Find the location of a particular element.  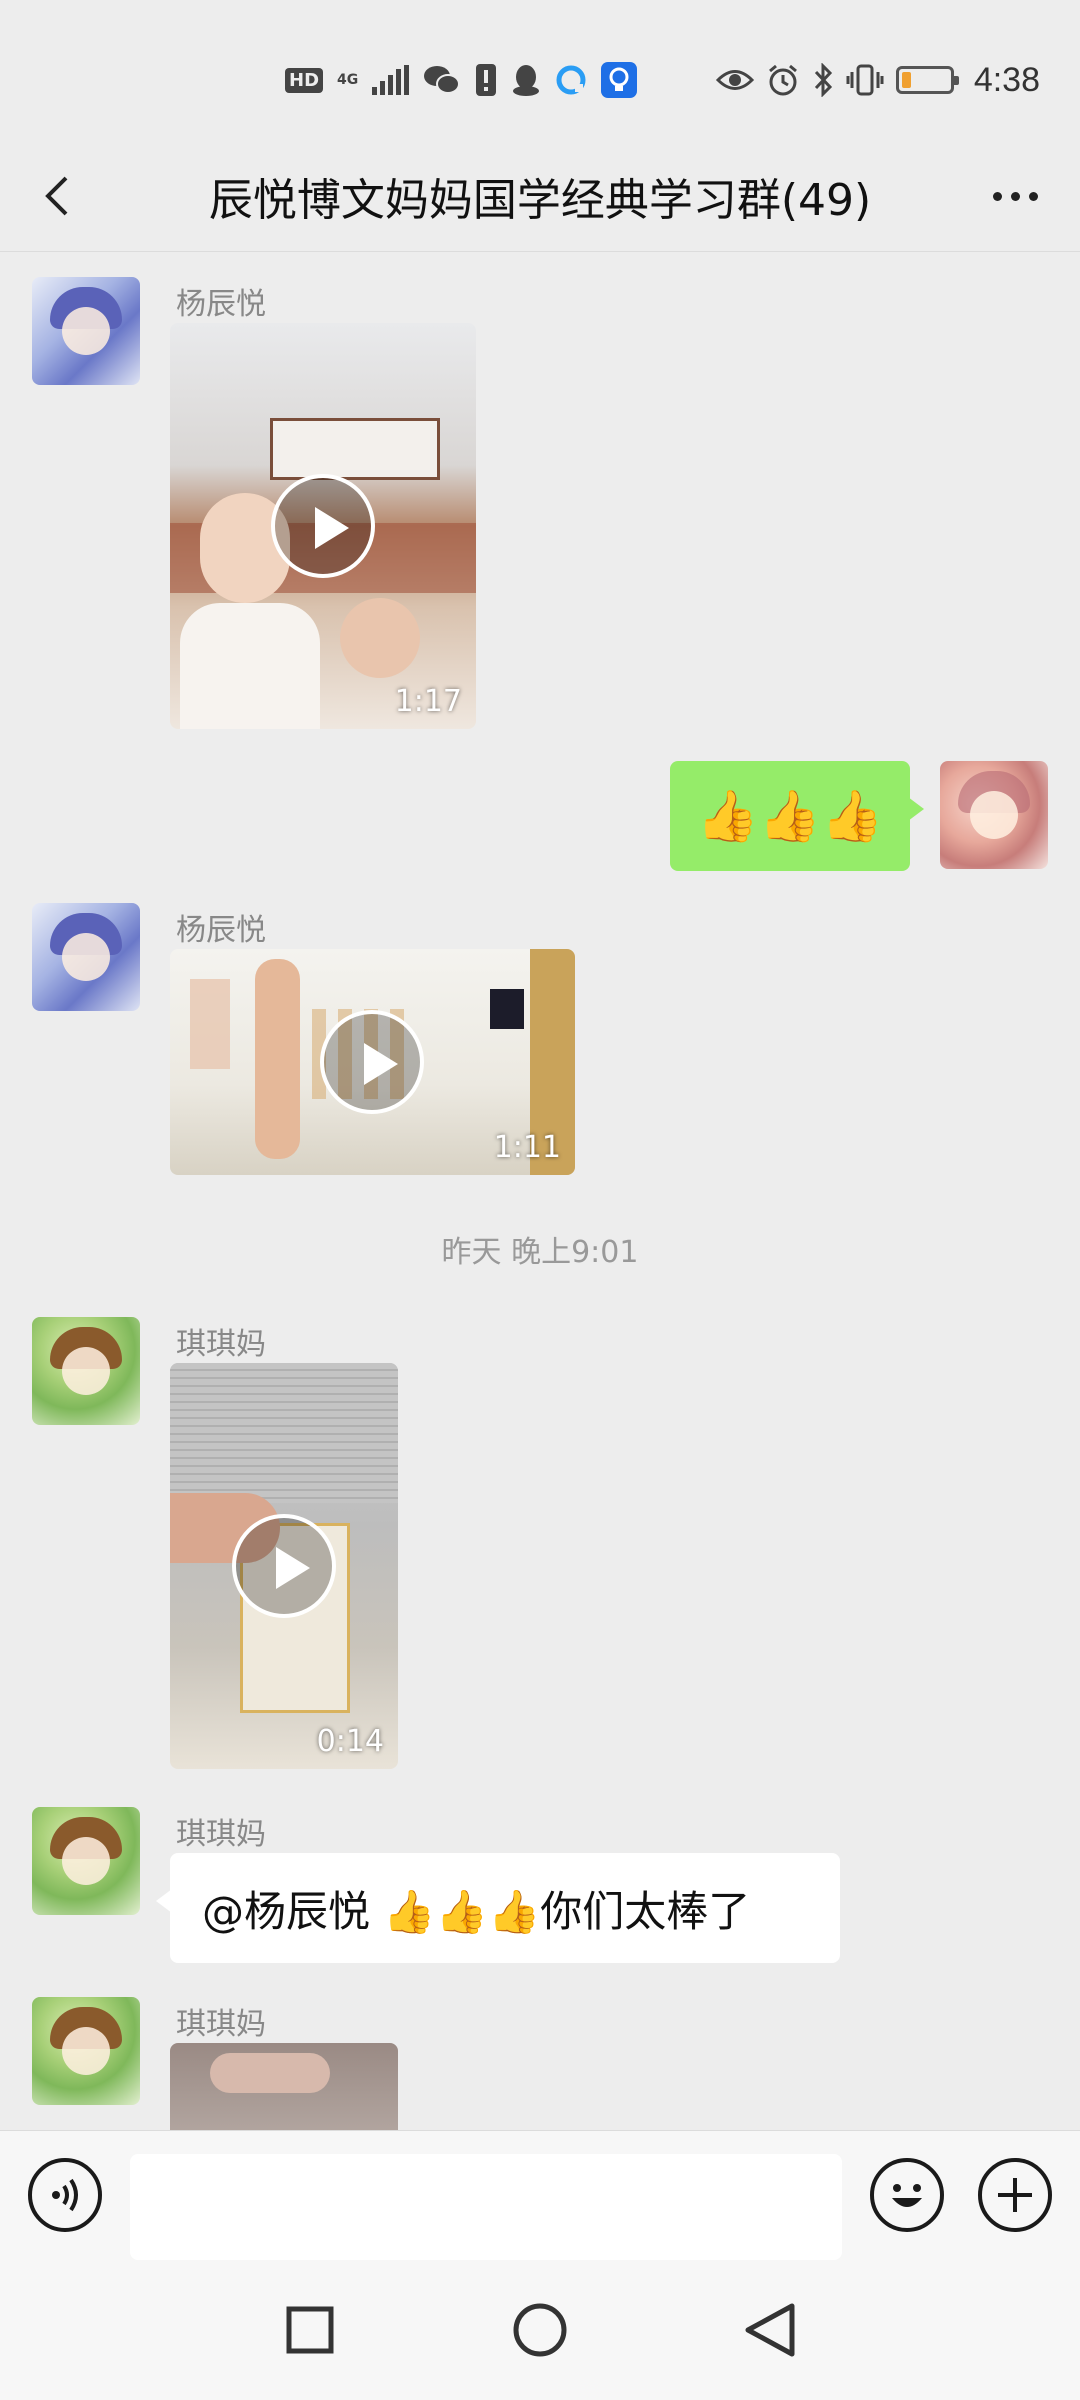

emoji-icon is located at coordinates (907, 2195).